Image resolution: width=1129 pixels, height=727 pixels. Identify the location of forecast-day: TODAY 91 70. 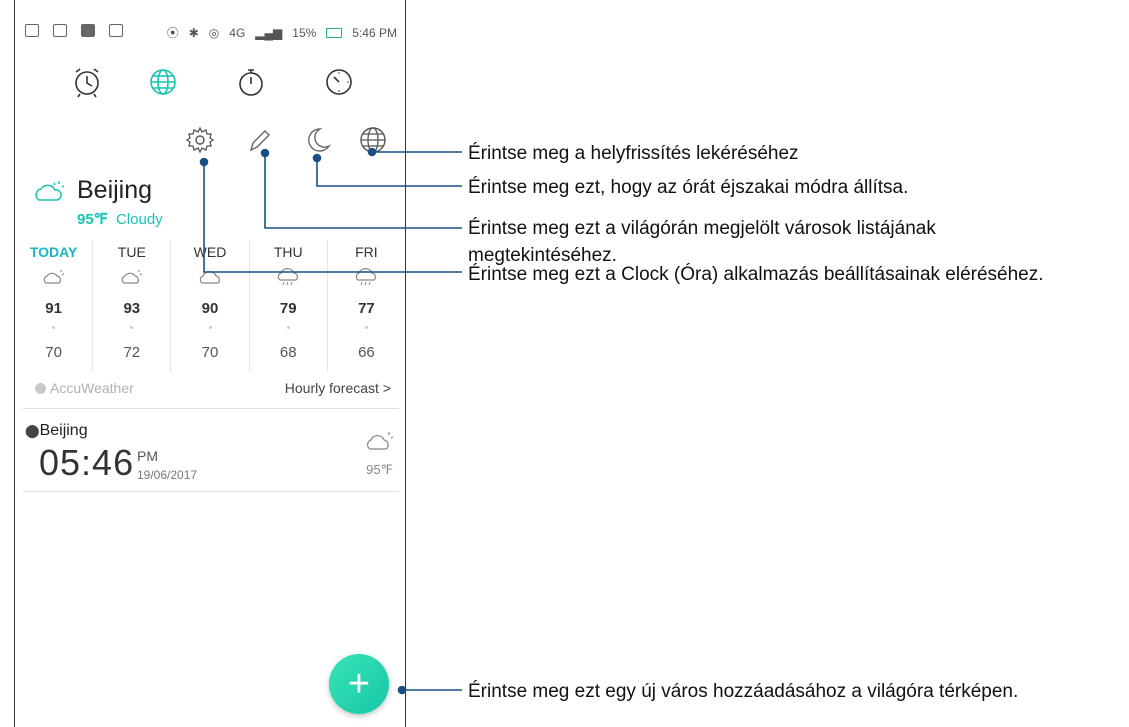
(53, 306).